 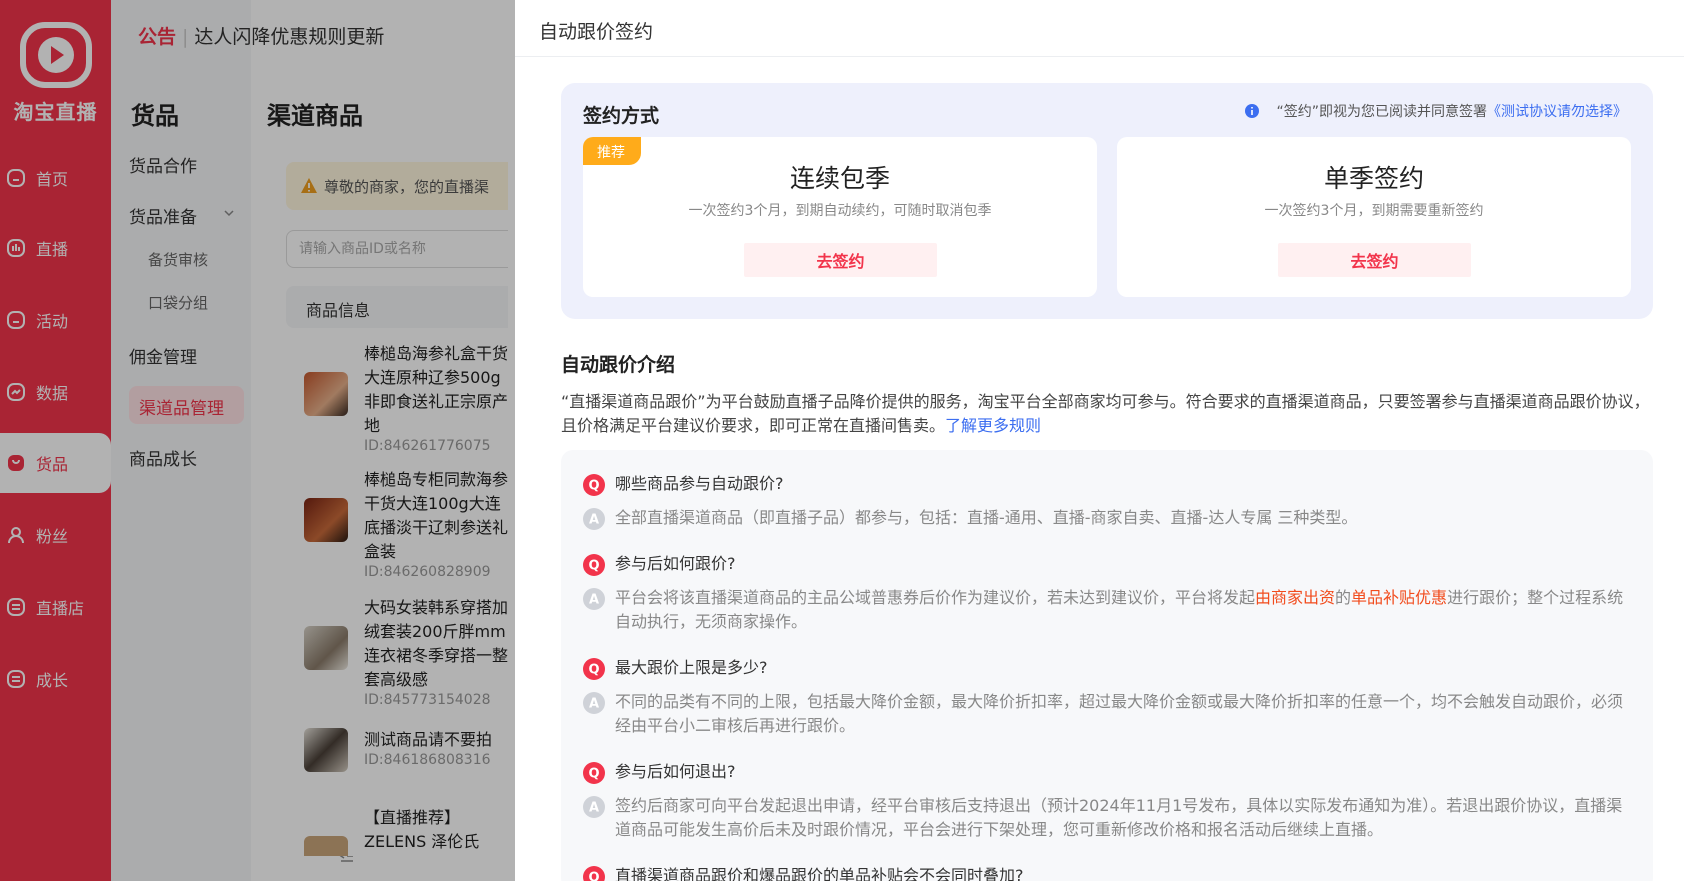 I want to click on plan-card-quarterly-continuous: 推荐 连续包季 一次签约3个月，到期自动续约，可随时取消包季 去签约, so click(x=840, y=217).